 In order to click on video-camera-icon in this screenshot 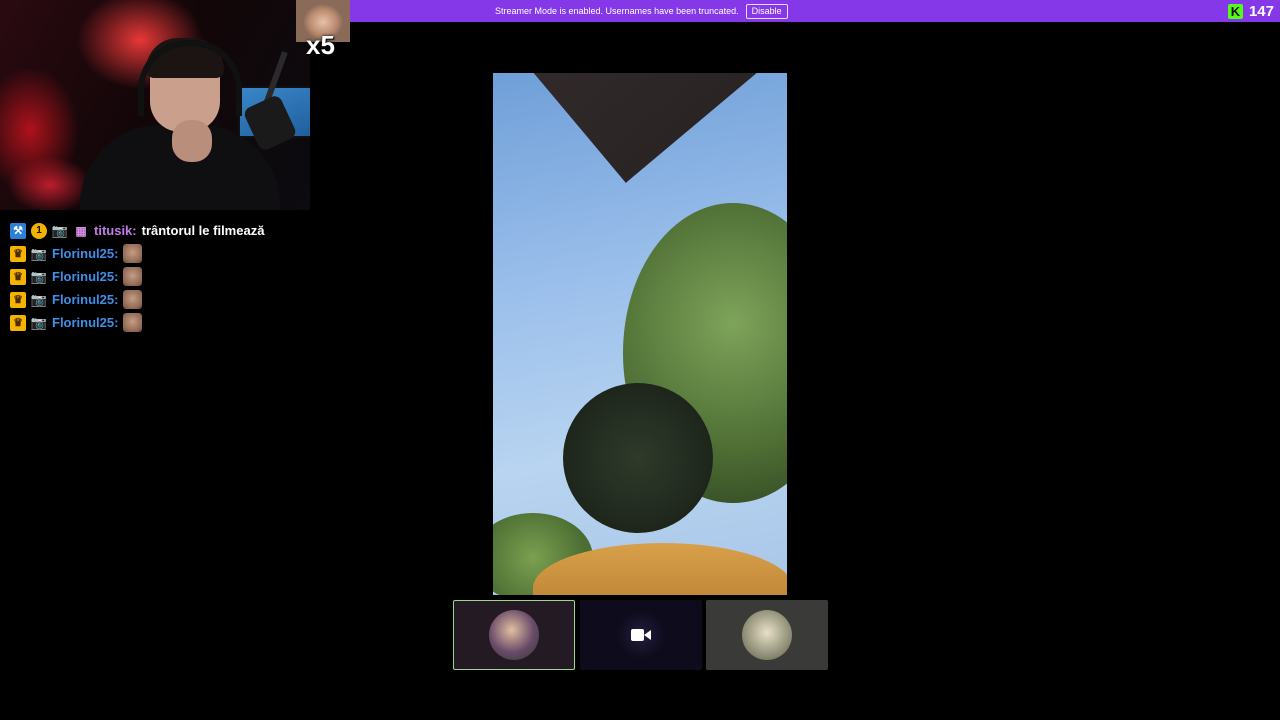, I will do `click(641, 635)`.